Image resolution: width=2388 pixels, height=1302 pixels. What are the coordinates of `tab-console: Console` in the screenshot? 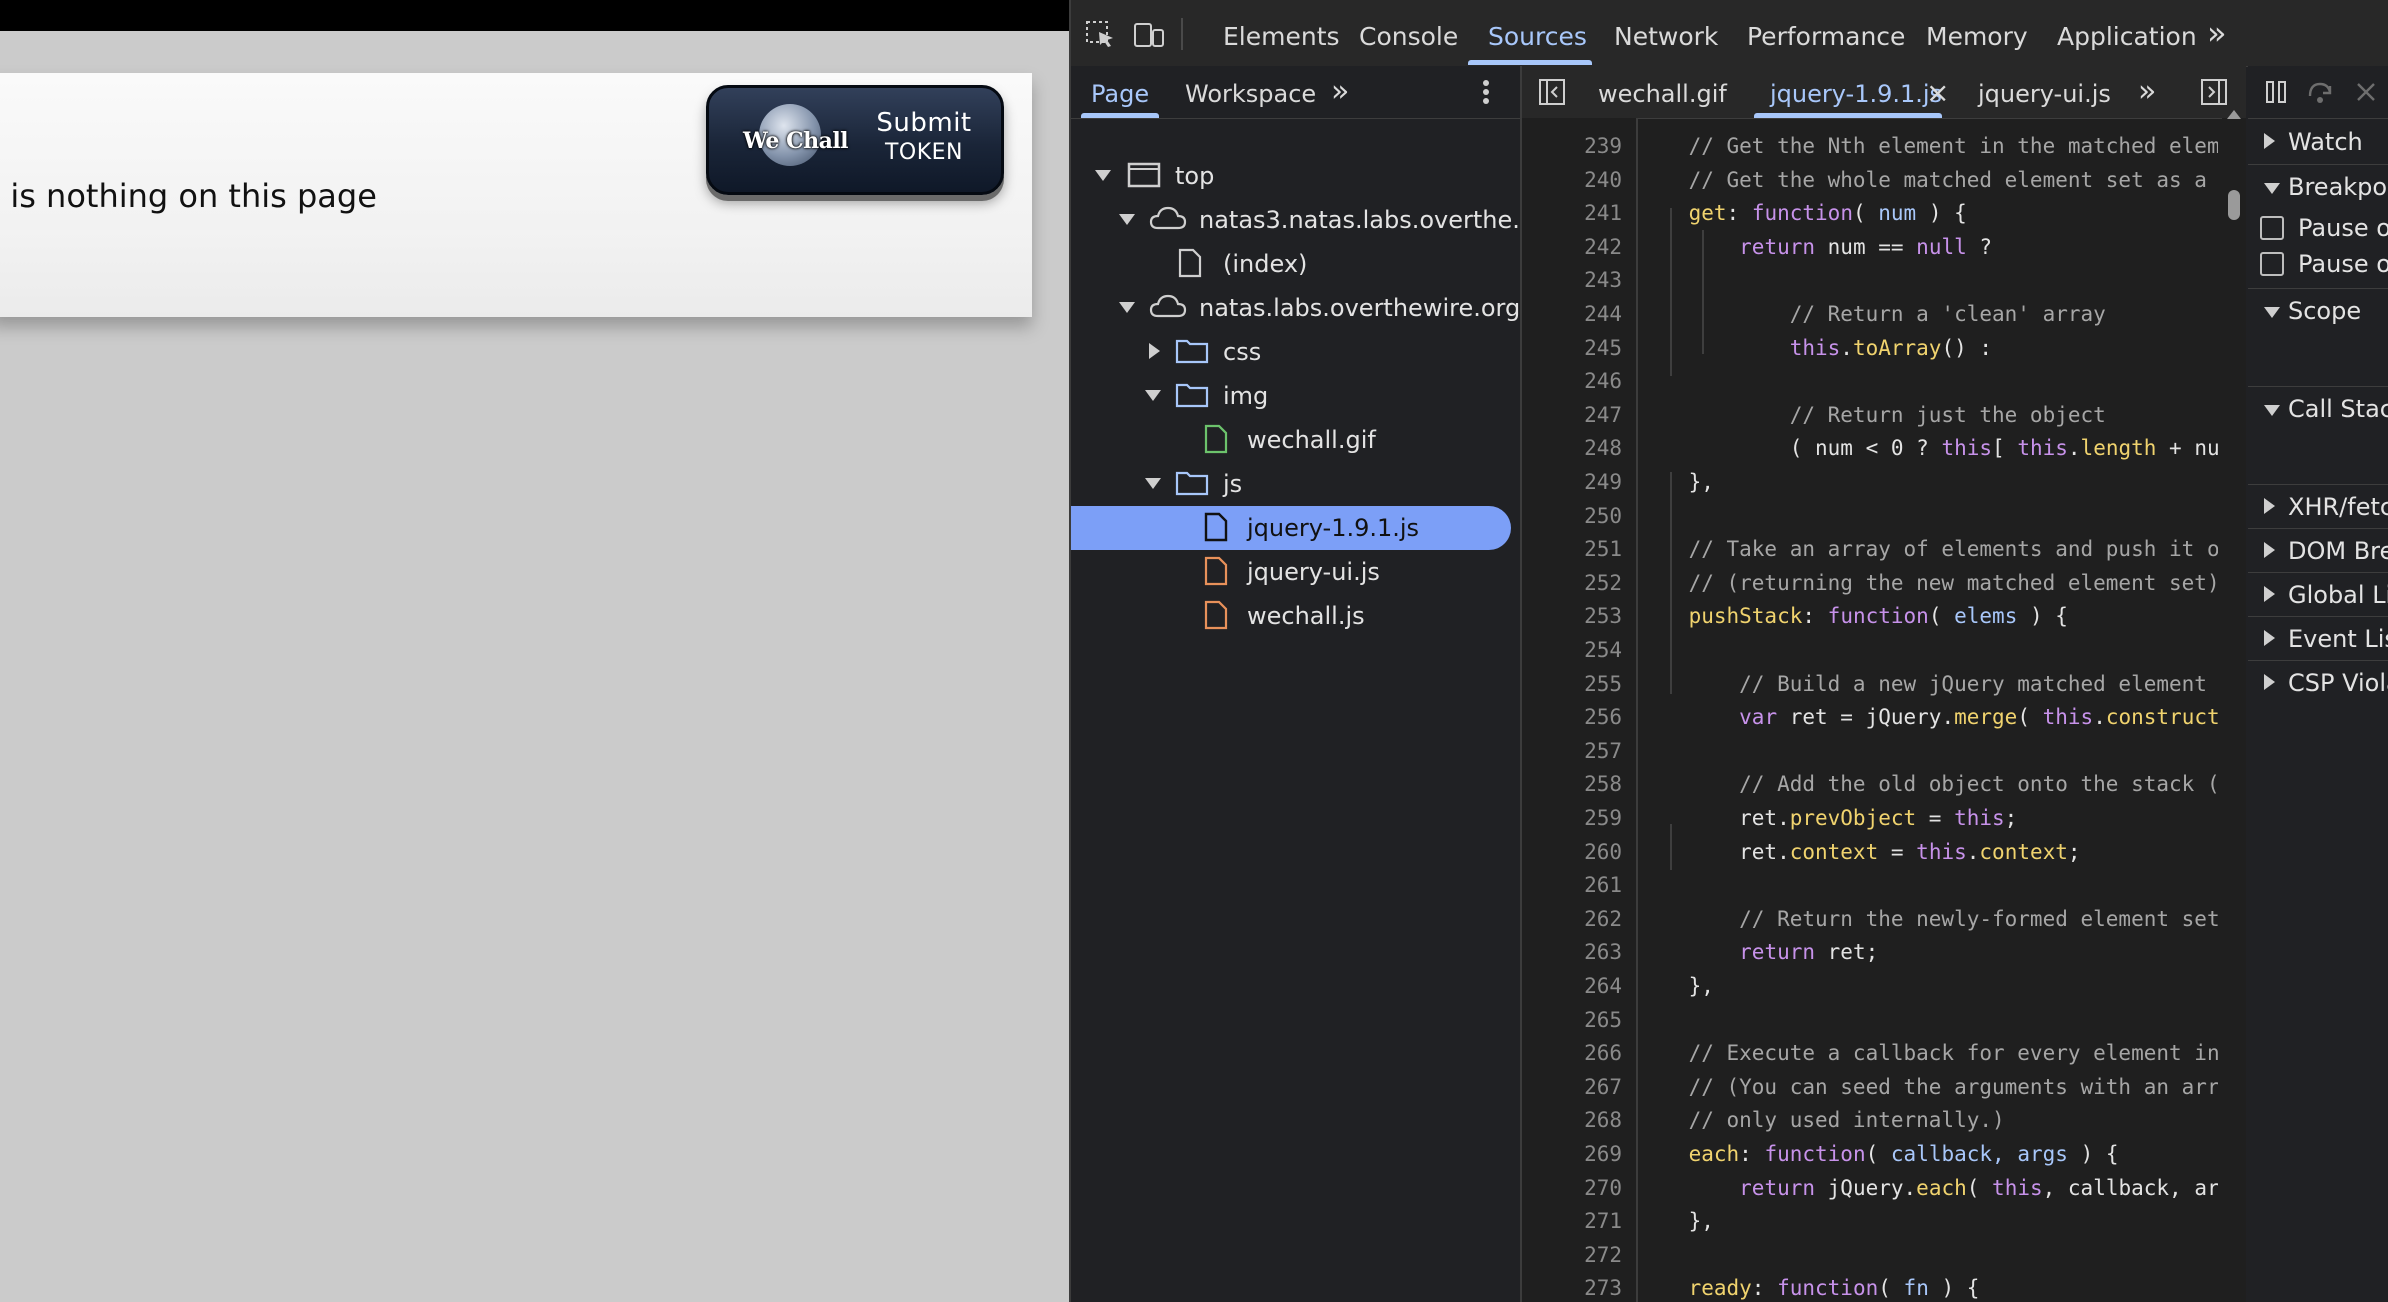 It's located at (1408, 36).